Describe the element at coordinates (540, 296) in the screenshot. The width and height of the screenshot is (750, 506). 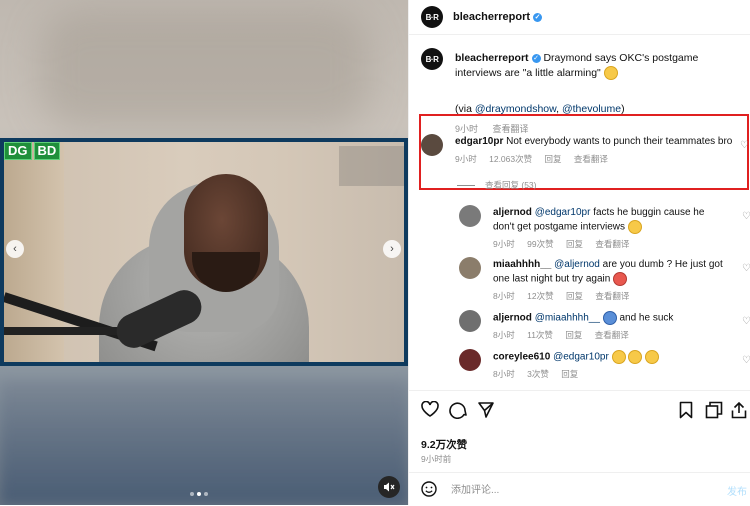
I see `comment-likes: 12次赞` at that location.